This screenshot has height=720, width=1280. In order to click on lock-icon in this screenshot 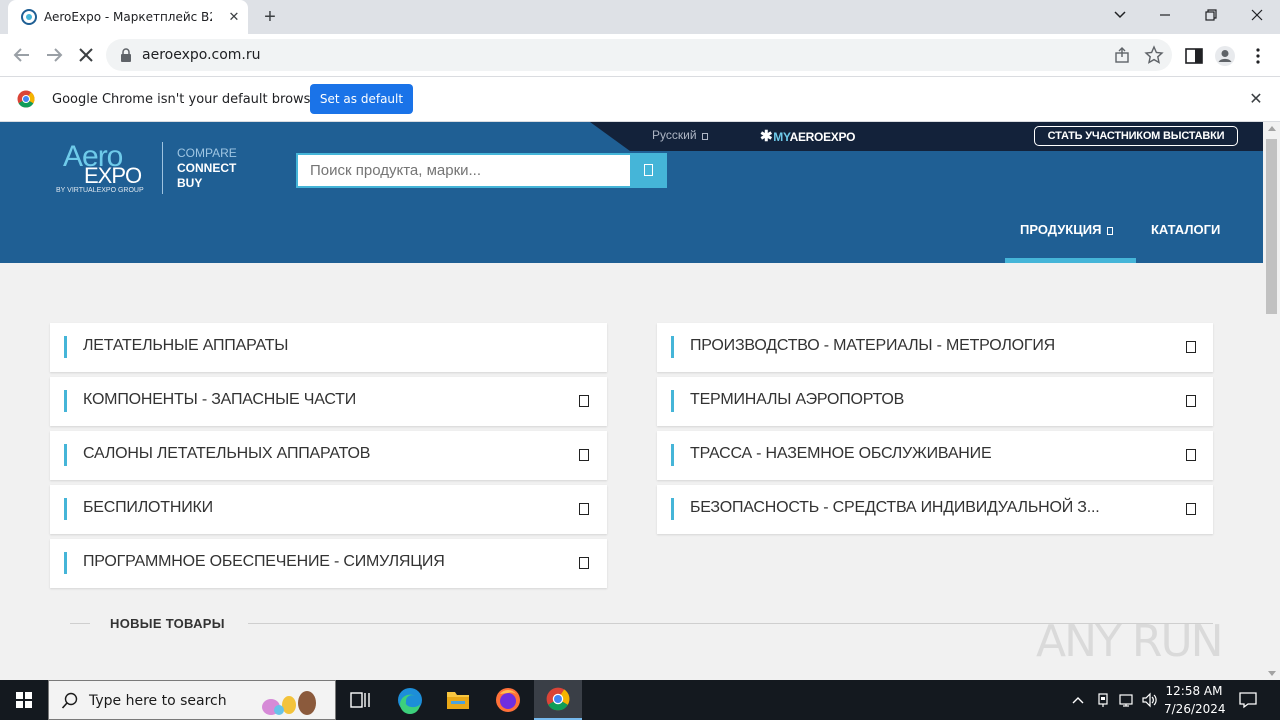, I will do `click(126, 55)`.